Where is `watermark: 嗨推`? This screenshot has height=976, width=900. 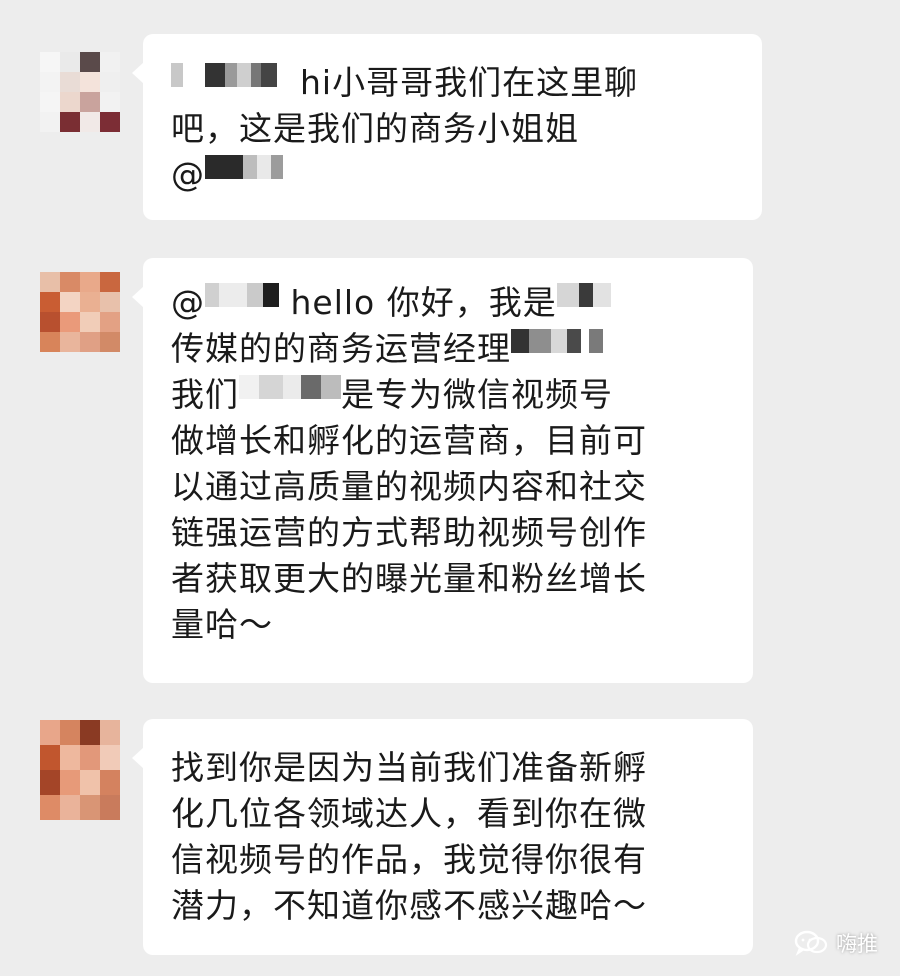
watermark: 嗨推 is located at coordinates (836, 943).